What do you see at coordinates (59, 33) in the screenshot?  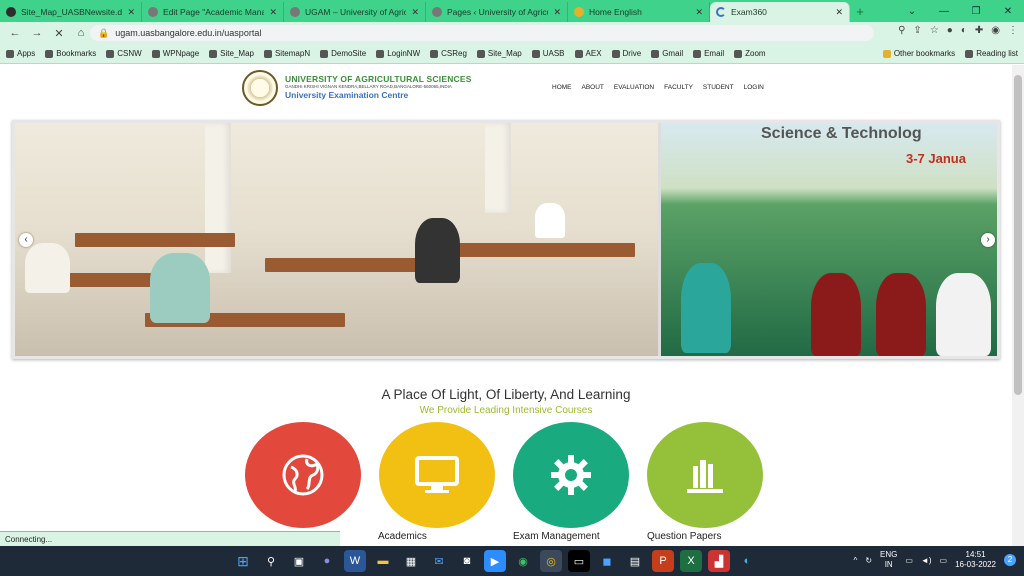 I see `stop-loading-icon: ✕` at bounding box center [59, 33].